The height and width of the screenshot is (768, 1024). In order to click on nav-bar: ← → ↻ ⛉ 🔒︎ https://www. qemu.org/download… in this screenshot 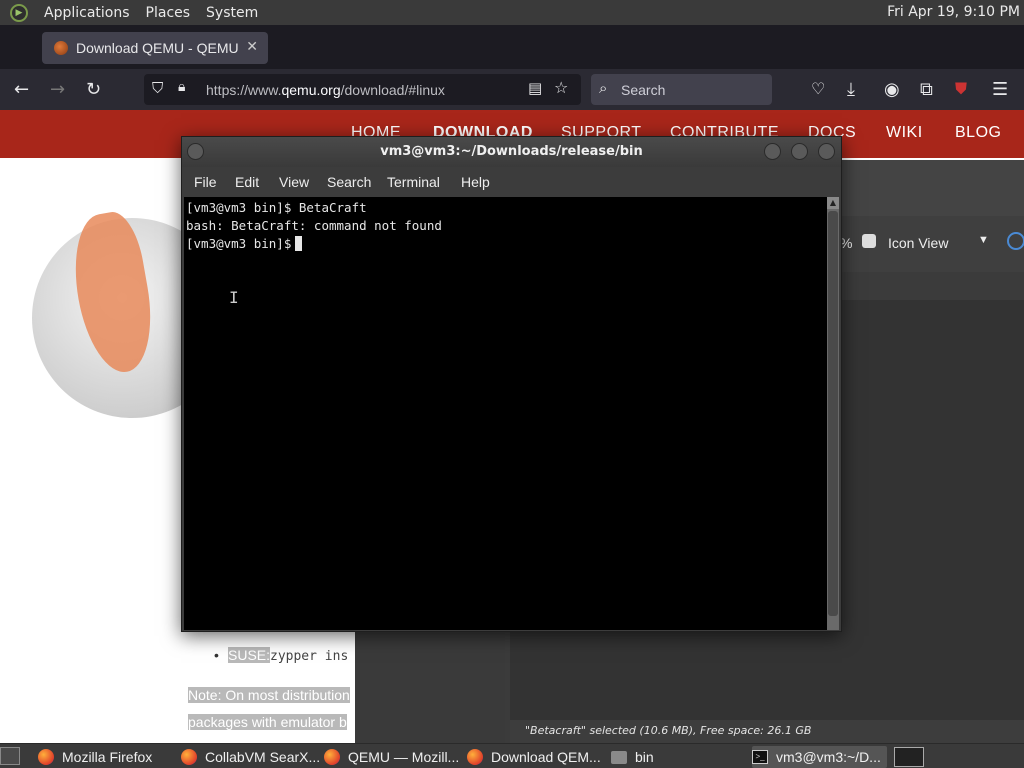, I will do `click(512, 89)`.